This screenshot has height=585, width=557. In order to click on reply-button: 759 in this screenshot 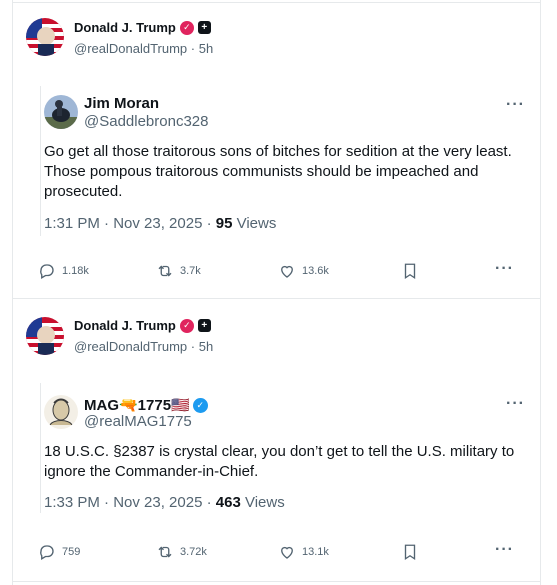, I will do `click(59, 552)`.